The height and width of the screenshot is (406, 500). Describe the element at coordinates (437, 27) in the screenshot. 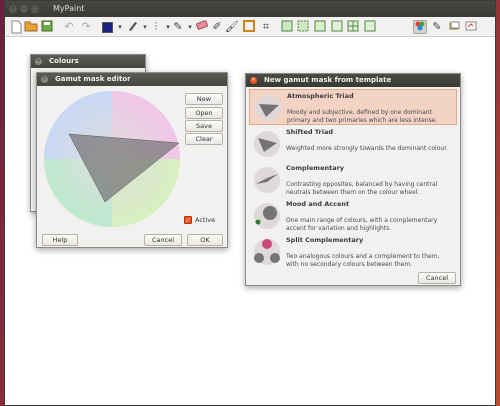

I see `brush-panel-icon: ✎` at that location.